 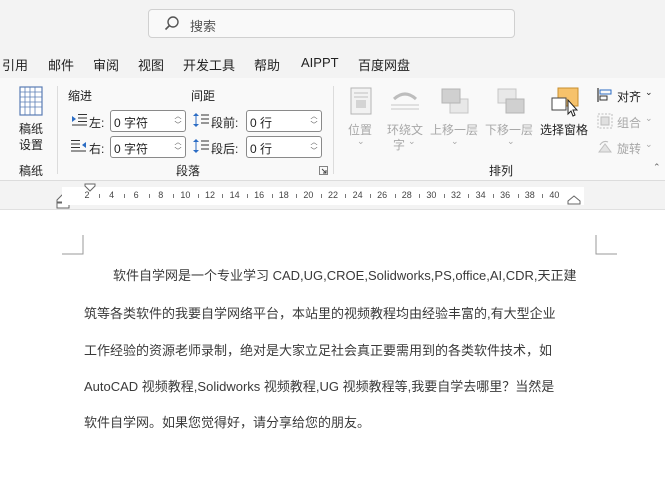 What do you see at coordinates (604, 95) in the screenshot?
I see `align-icon` at bounding box center [604, 95].